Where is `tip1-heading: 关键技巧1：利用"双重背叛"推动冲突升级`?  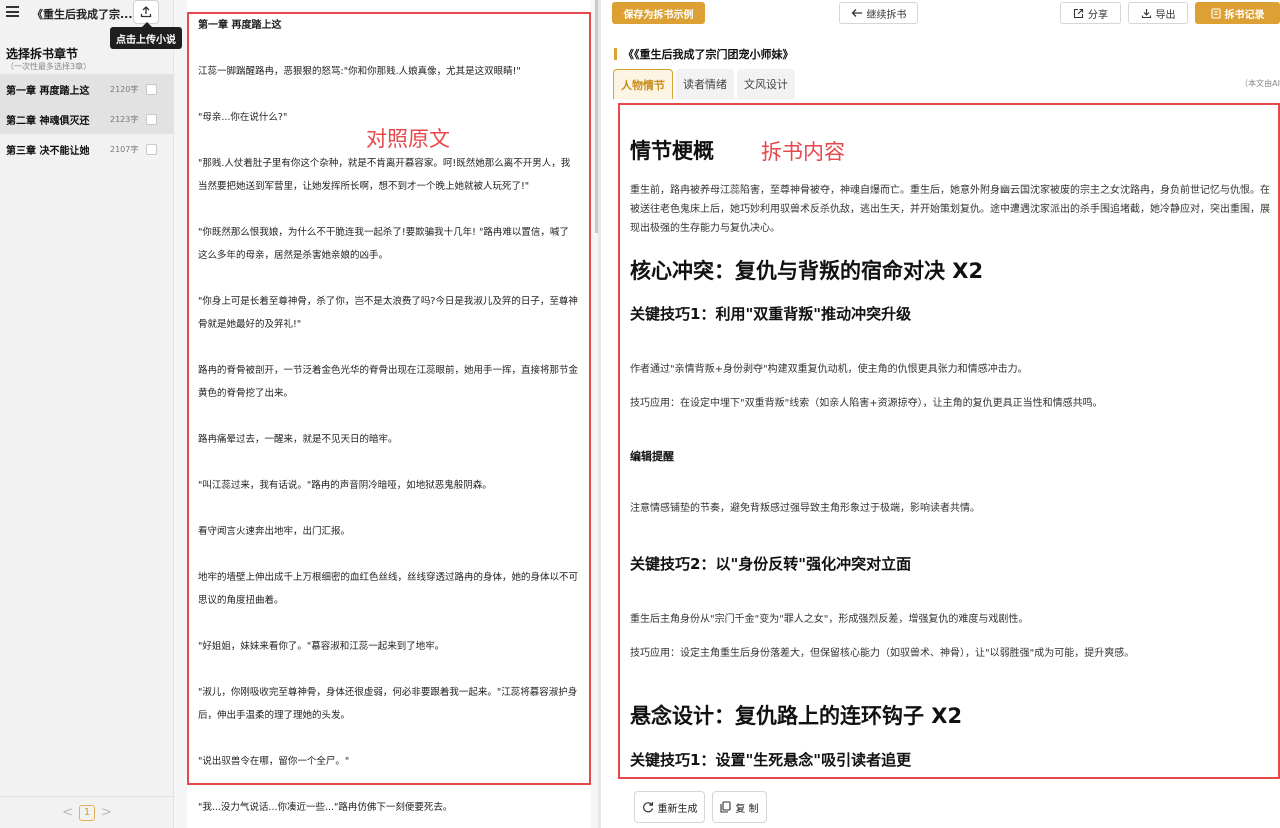 tip1-heading: 关键技巧1：利用"双重背叛"推动冲突升级 is located at coordinates (771, 314).